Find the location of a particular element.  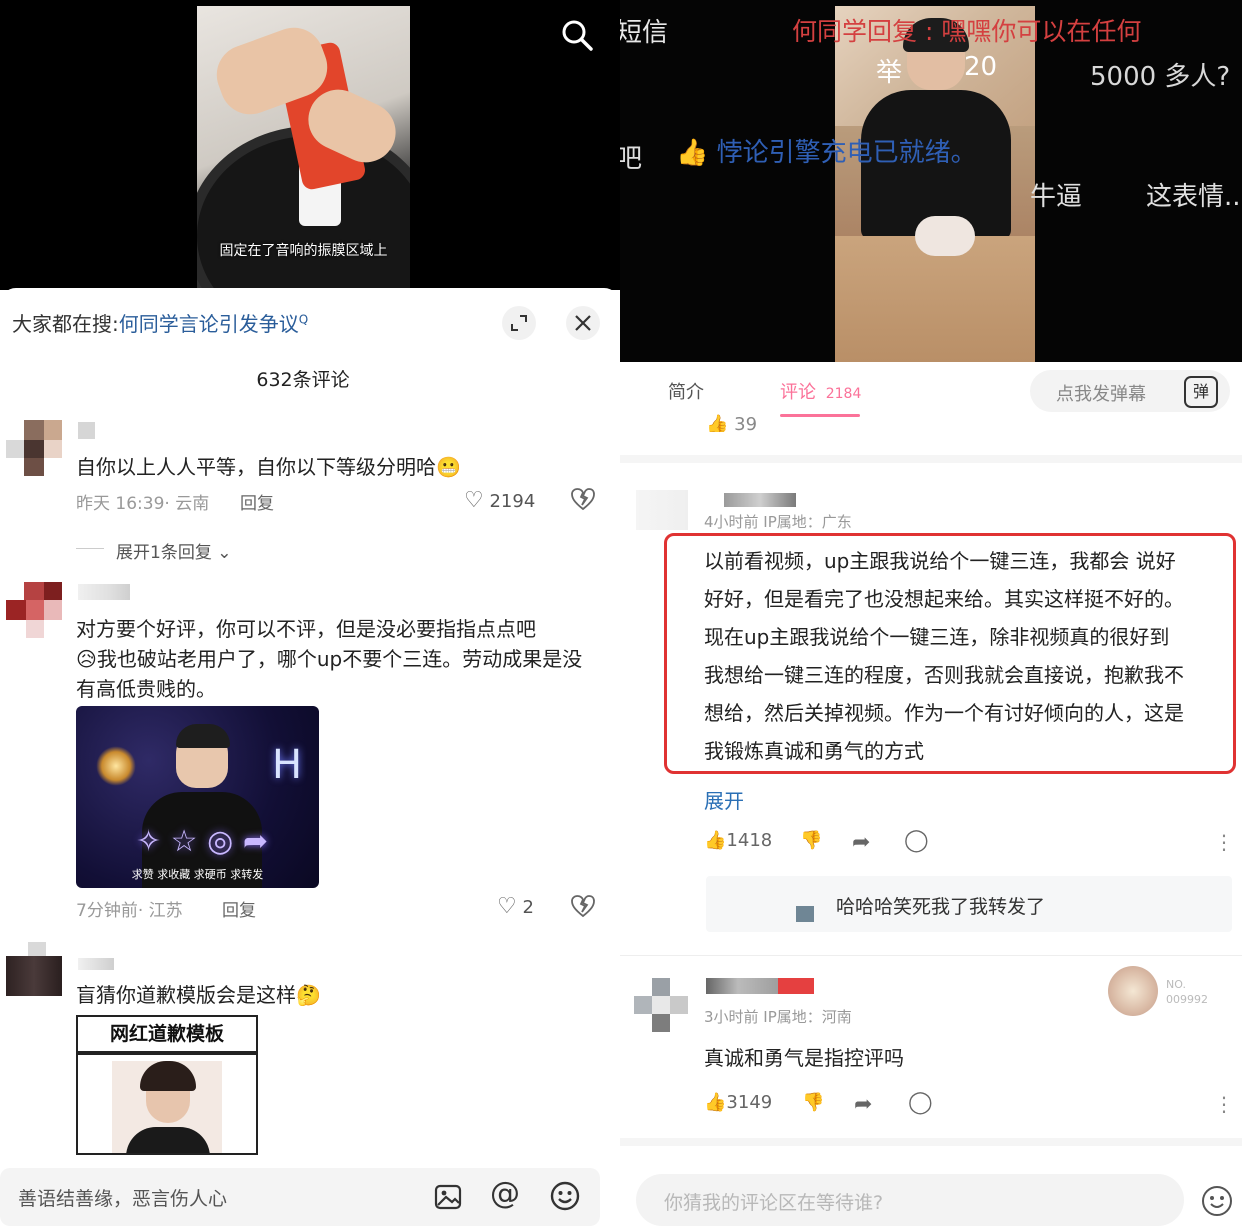

emoji: 😬 is located at coordinates (448, 467).